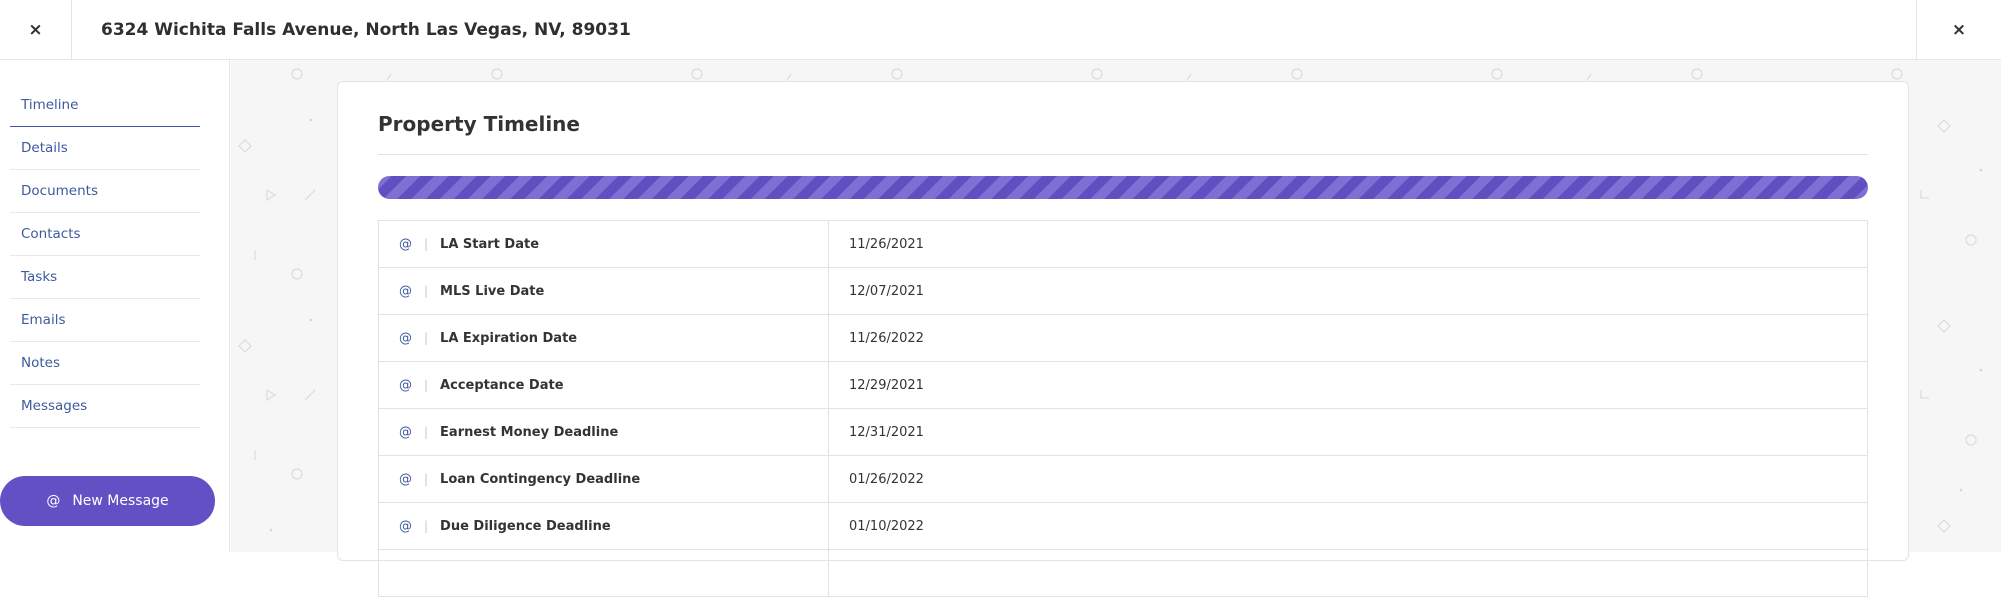 The width and height of the screenshot is (2001, 597). What do you see at coordinates (490, 244) in the screenshot?
I see `row-label: LA Start Date` at bounding box center [490, 244].